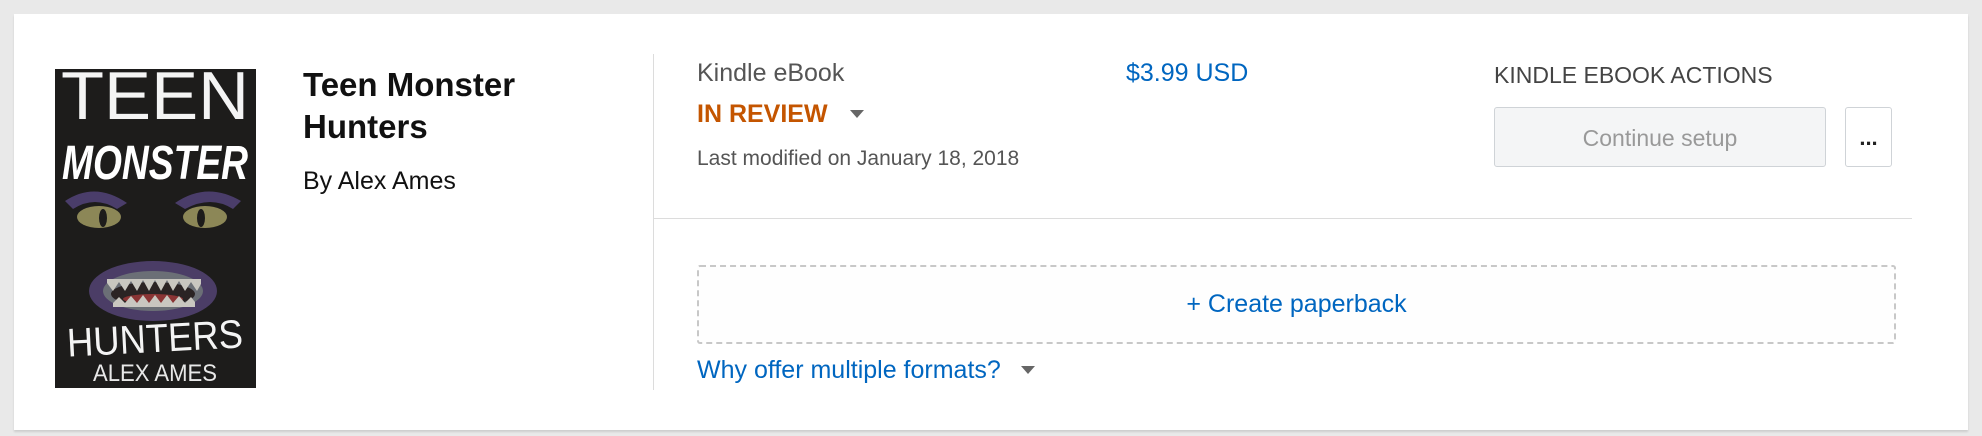  What do you see at coordinates (438, 106) in the screenshot?
I see `book-title: Teen Monster Hunters` at bounding box center [438, 106].